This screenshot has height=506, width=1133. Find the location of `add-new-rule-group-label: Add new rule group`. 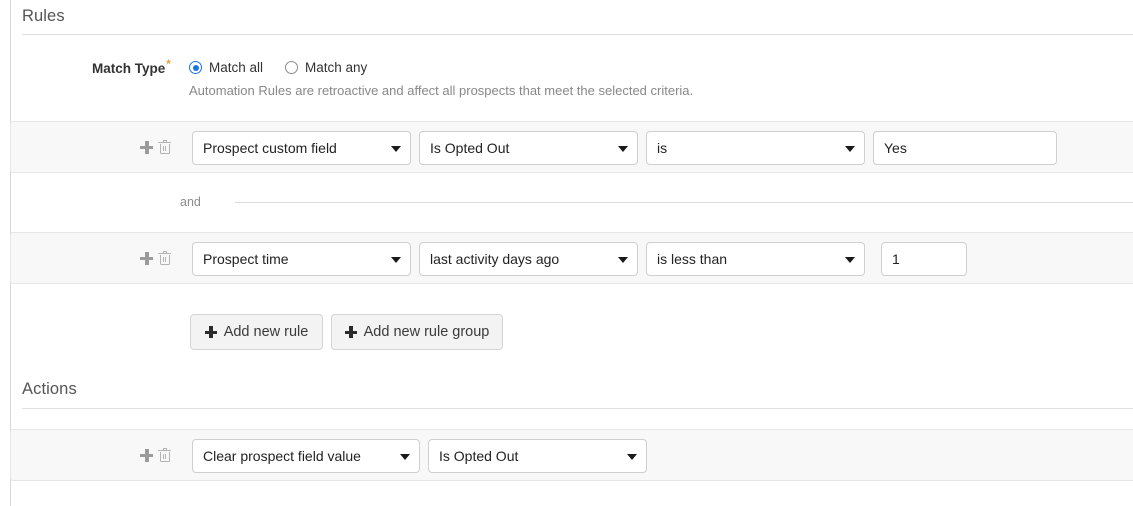

add-new-rule-group-label: Add new rule group is located at coordinates (426, 332).